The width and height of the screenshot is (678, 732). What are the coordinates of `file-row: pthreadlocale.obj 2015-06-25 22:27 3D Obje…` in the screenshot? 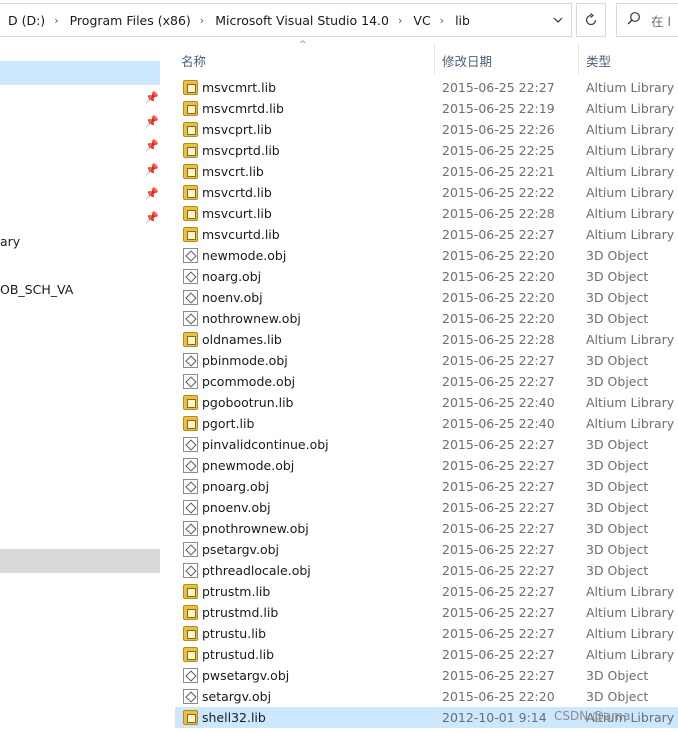 It's located at (426, 570).